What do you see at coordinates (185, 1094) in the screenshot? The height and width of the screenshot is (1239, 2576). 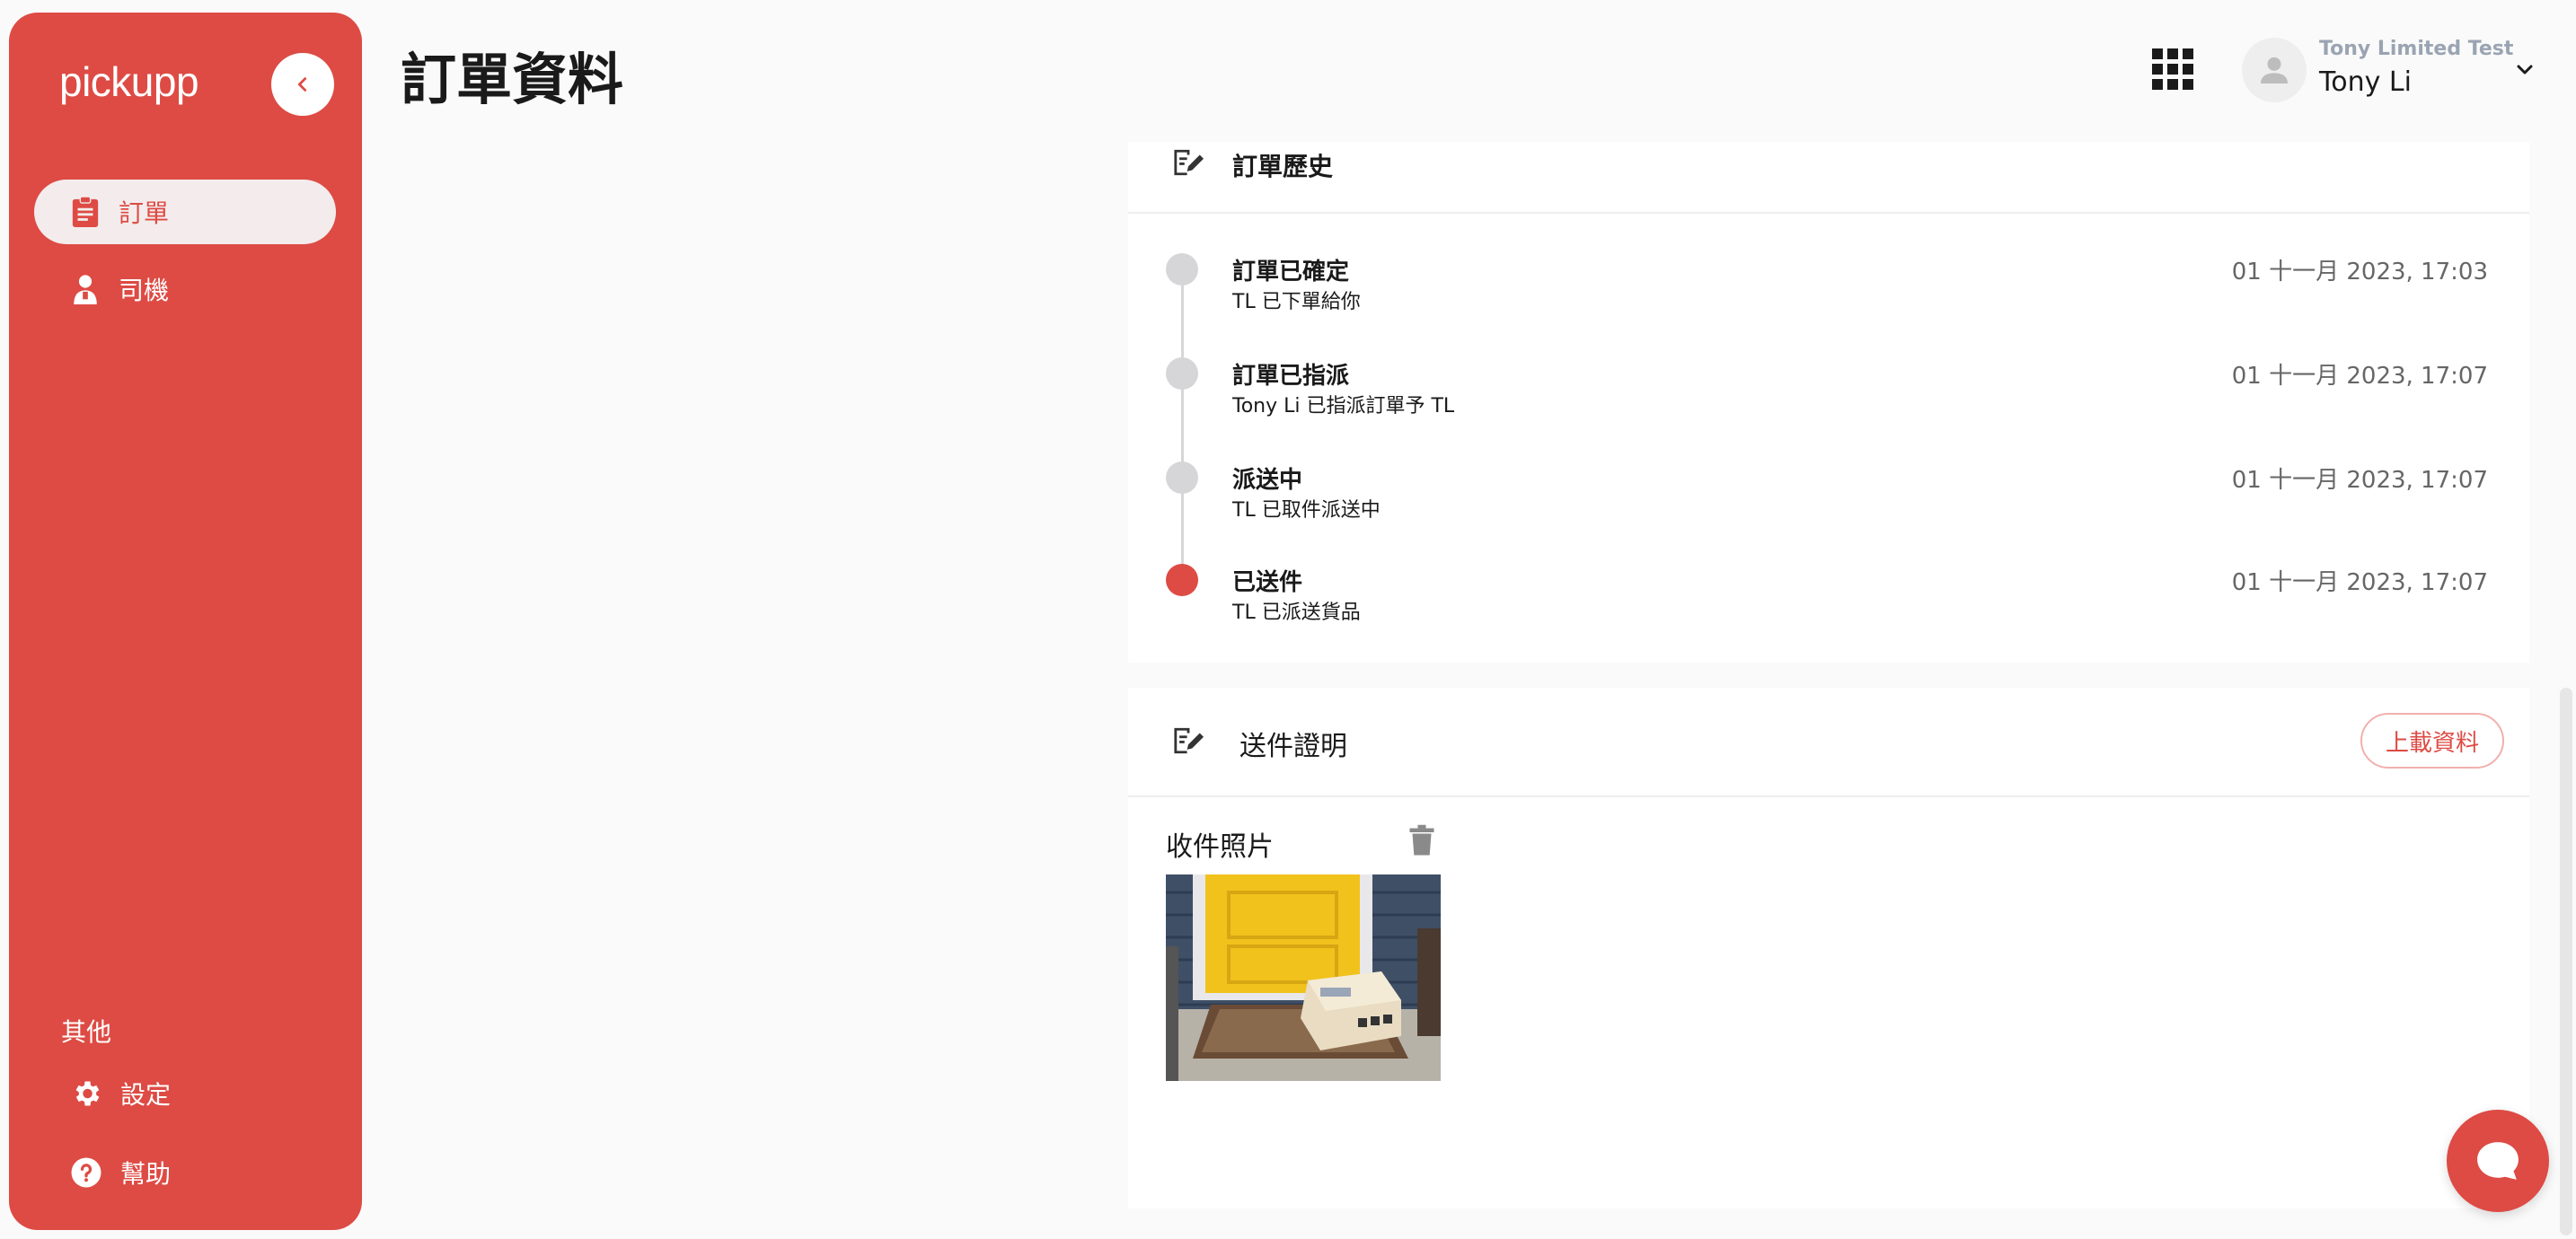 I see `sidebar-item-settings: 設定` at bounding box center [185, 1094].